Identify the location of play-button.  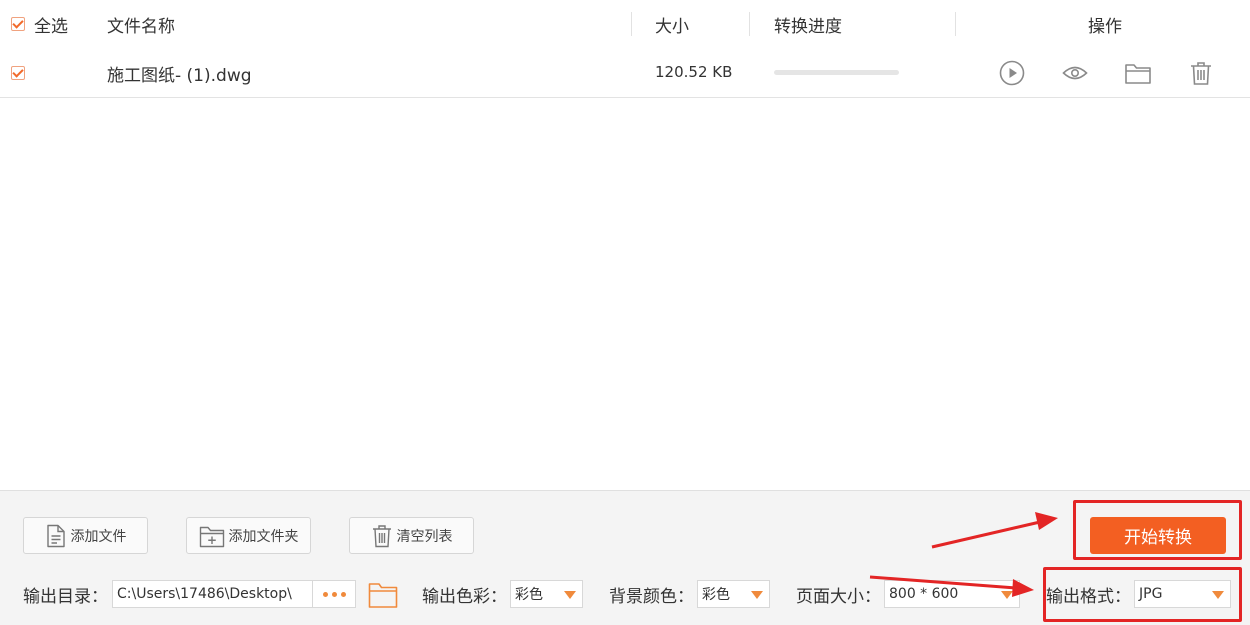
(1012, 73).